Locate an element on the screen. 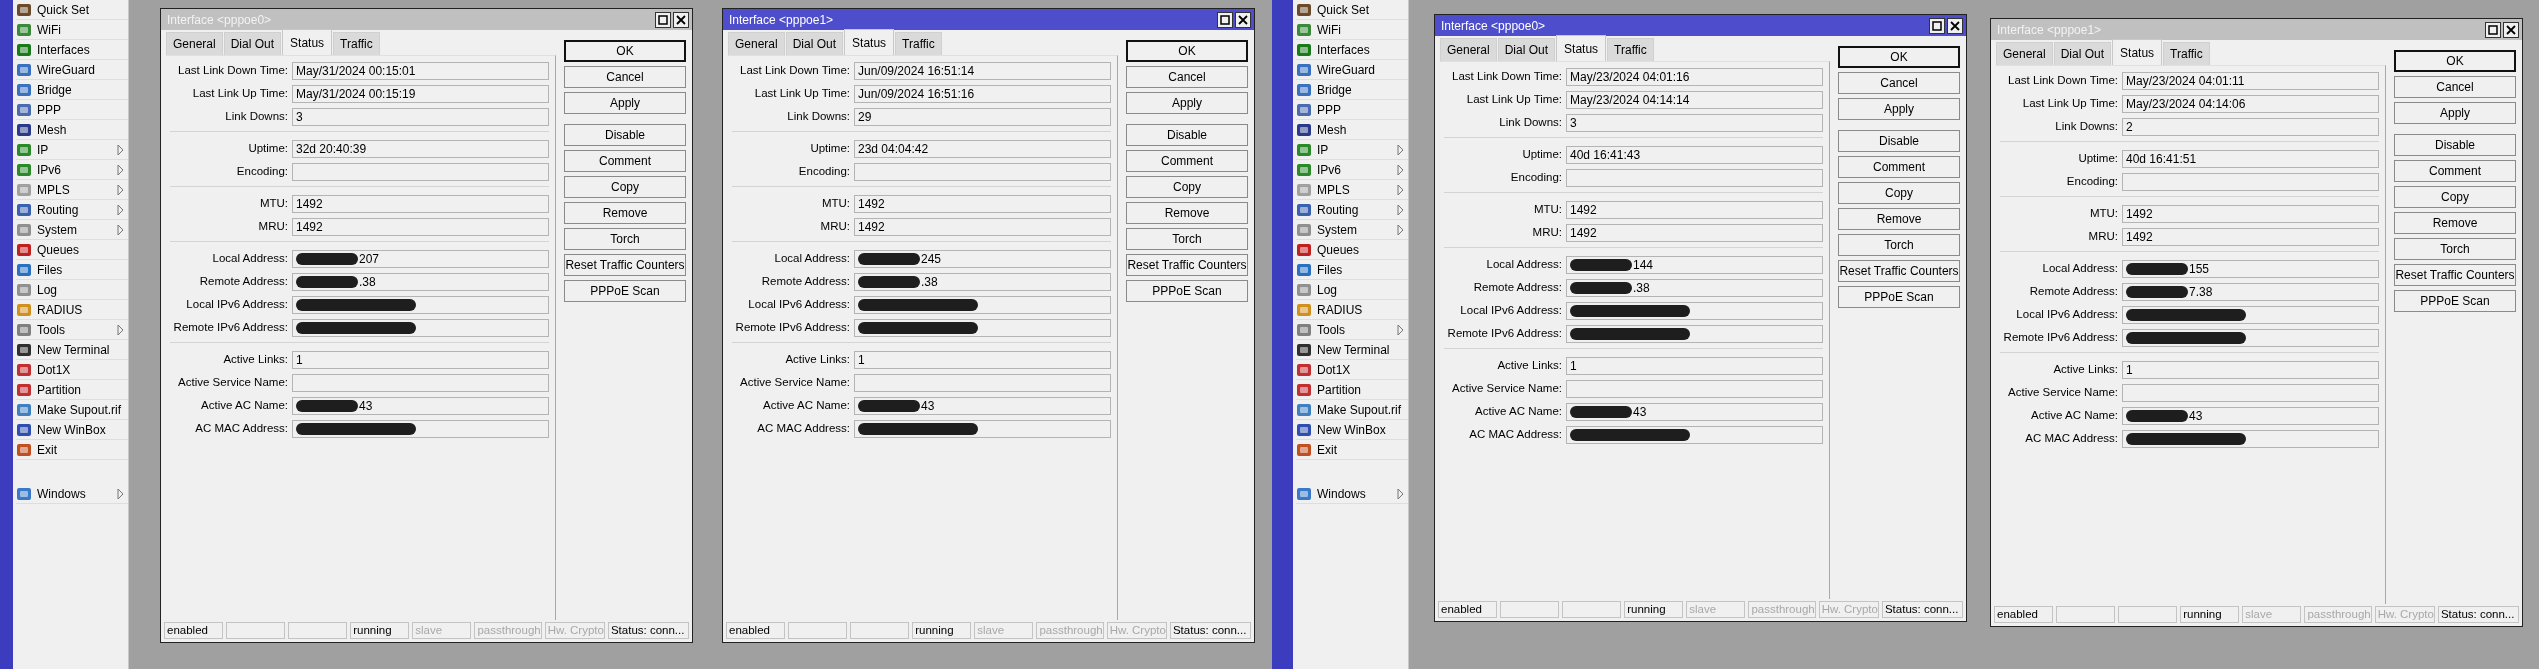 The height and width of the screenshot is (669, 2539). text-field: May/31/2024 00:15:01 is located at coordinates (420, 70).